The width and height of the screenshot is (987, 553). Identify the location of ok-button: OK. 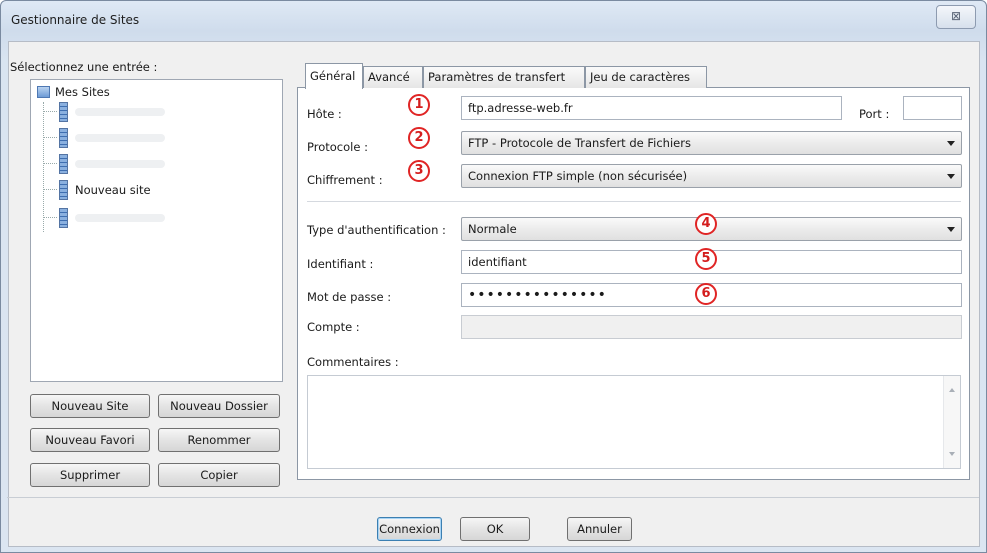
(495, 529).